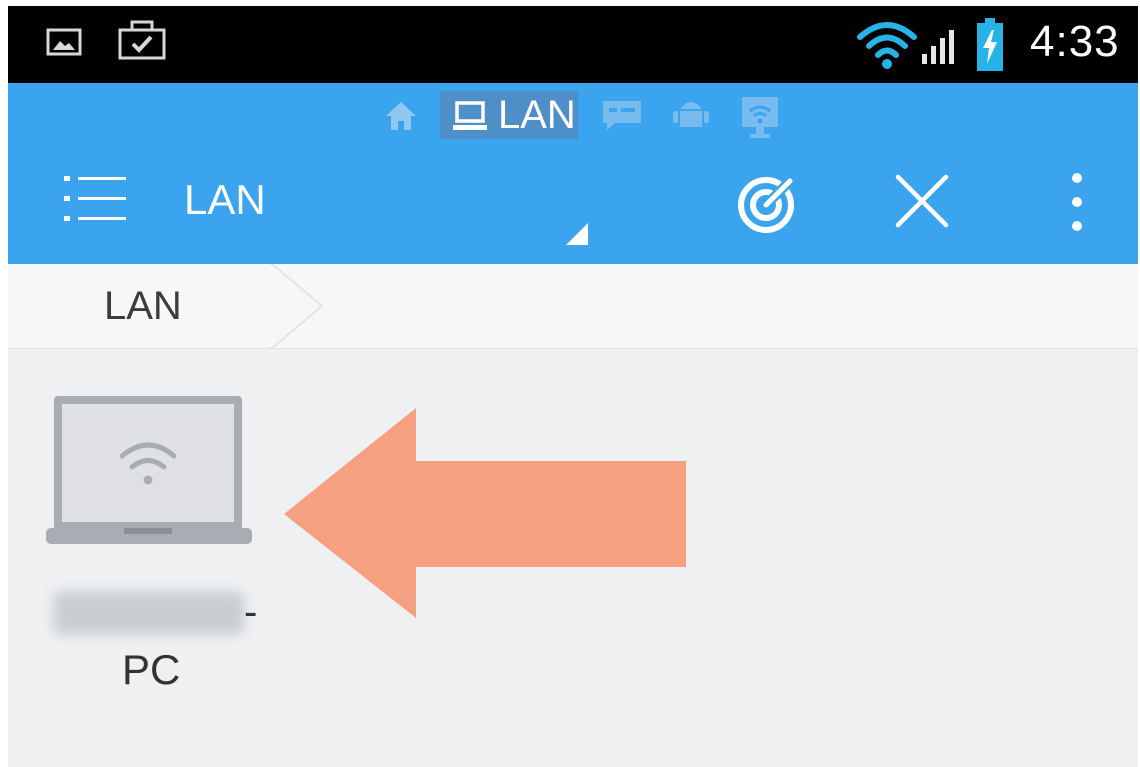 This screenshot has width=1140, height=767. What do you see at coordinates (153, 551) in the screenshot?
I see `device-item: - PC` at bounding box center [153, 551].